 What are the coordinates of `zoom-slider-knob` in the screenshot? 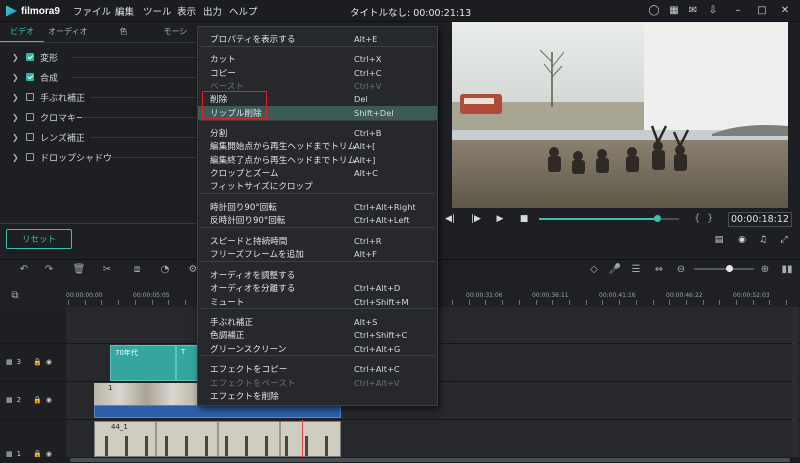 It's located at (729, 268).